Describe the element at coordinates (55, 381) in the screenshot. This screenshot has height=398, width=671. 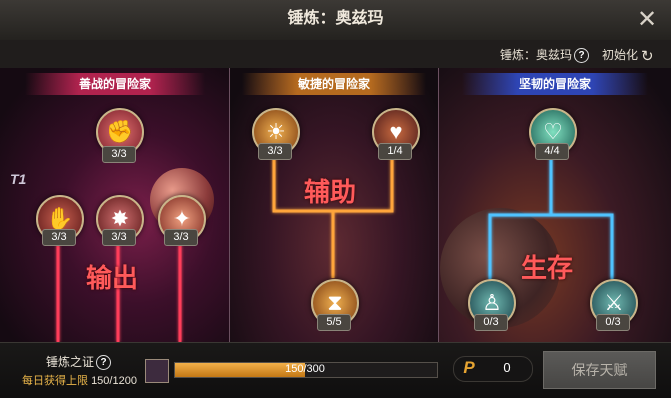
I see `daily-limit-label: 每日获得上限` at that location.